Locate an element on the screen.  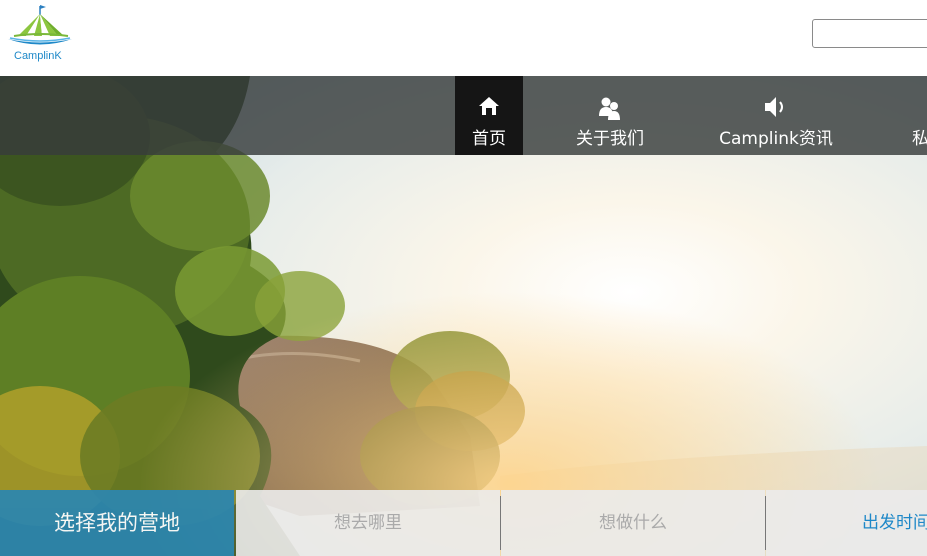
destination-field: 想去哪里 is located at coordinates (368, 523).